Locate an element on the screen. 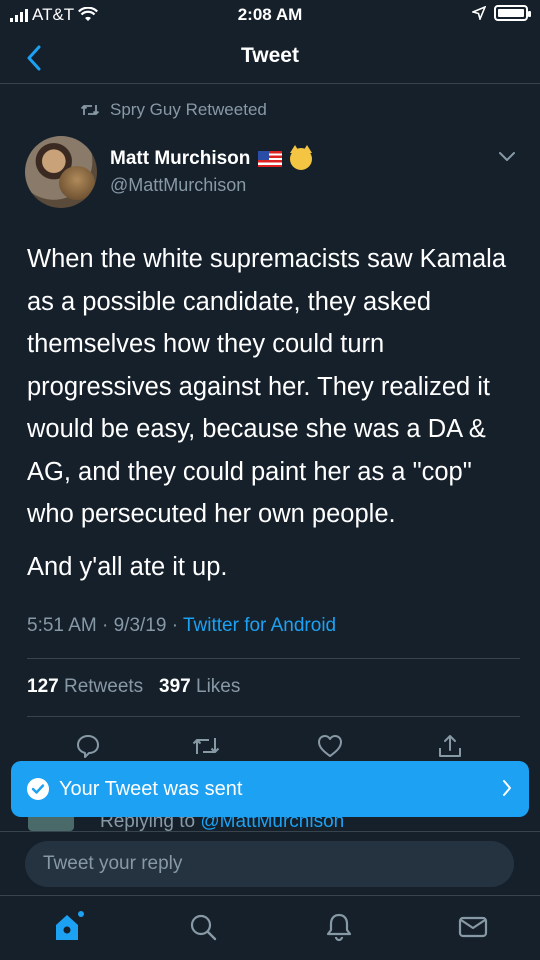 The height and width of the screenshot is (960, 540). reply-input: Tweet your reply is located at coordinates (269, 864).